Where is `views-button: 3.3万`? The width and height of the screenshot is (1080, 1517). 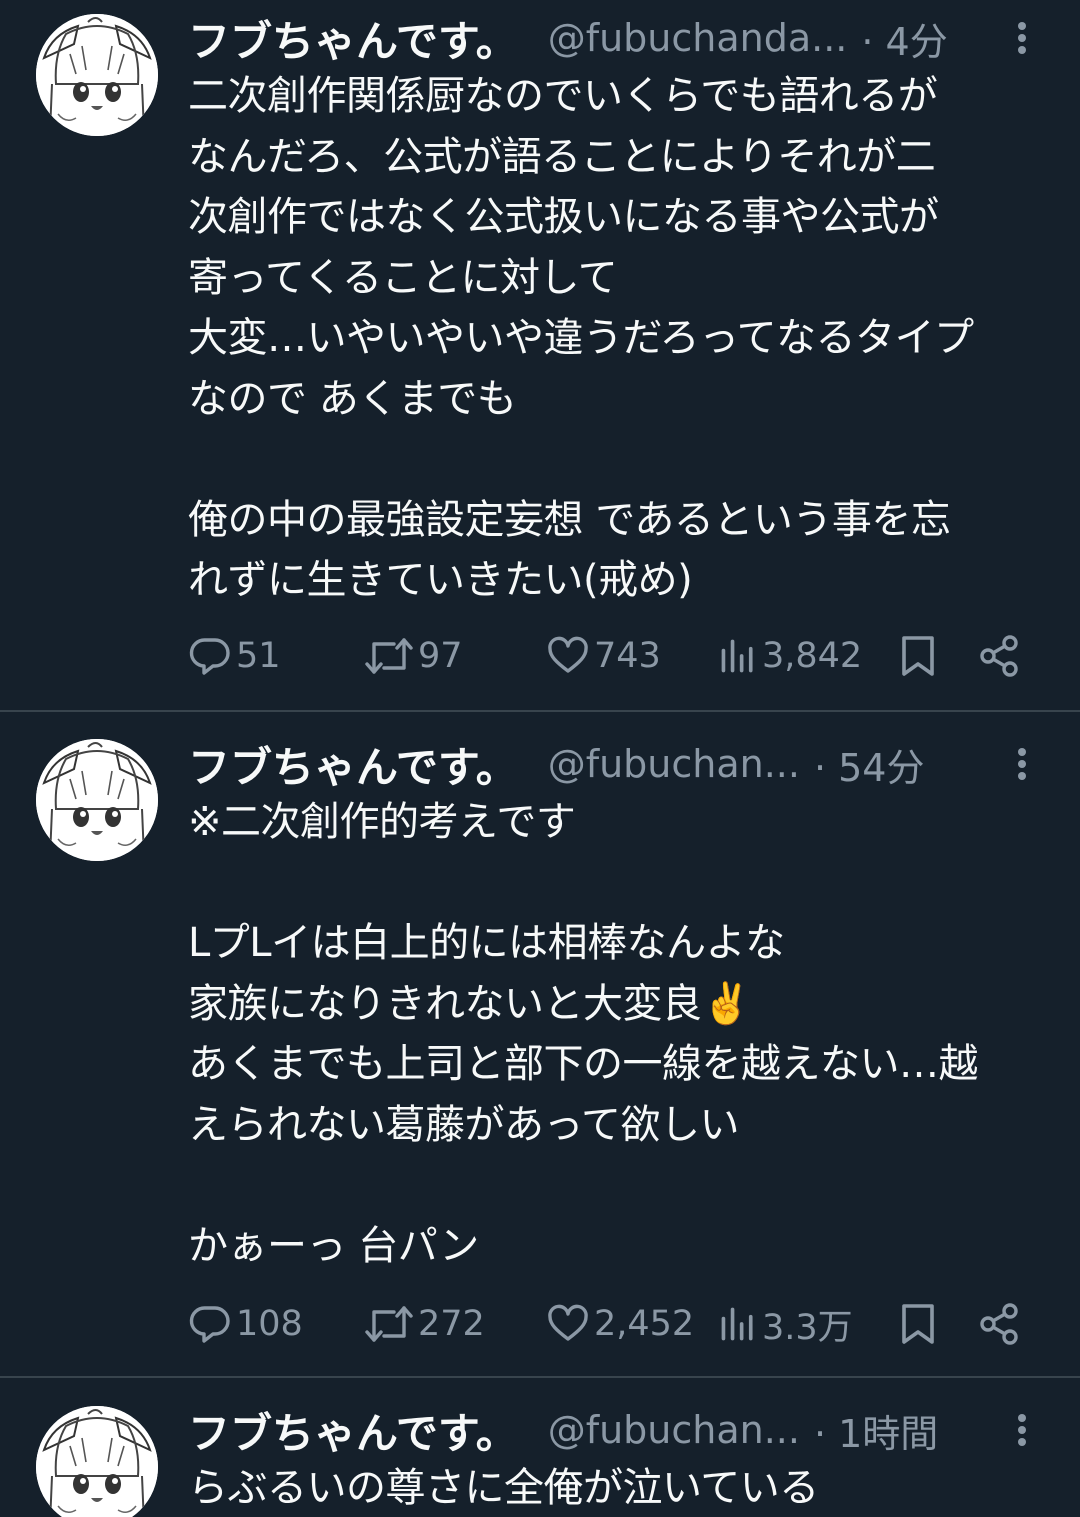
views-button: 3.3万 is located at coordinates (785, 1324).